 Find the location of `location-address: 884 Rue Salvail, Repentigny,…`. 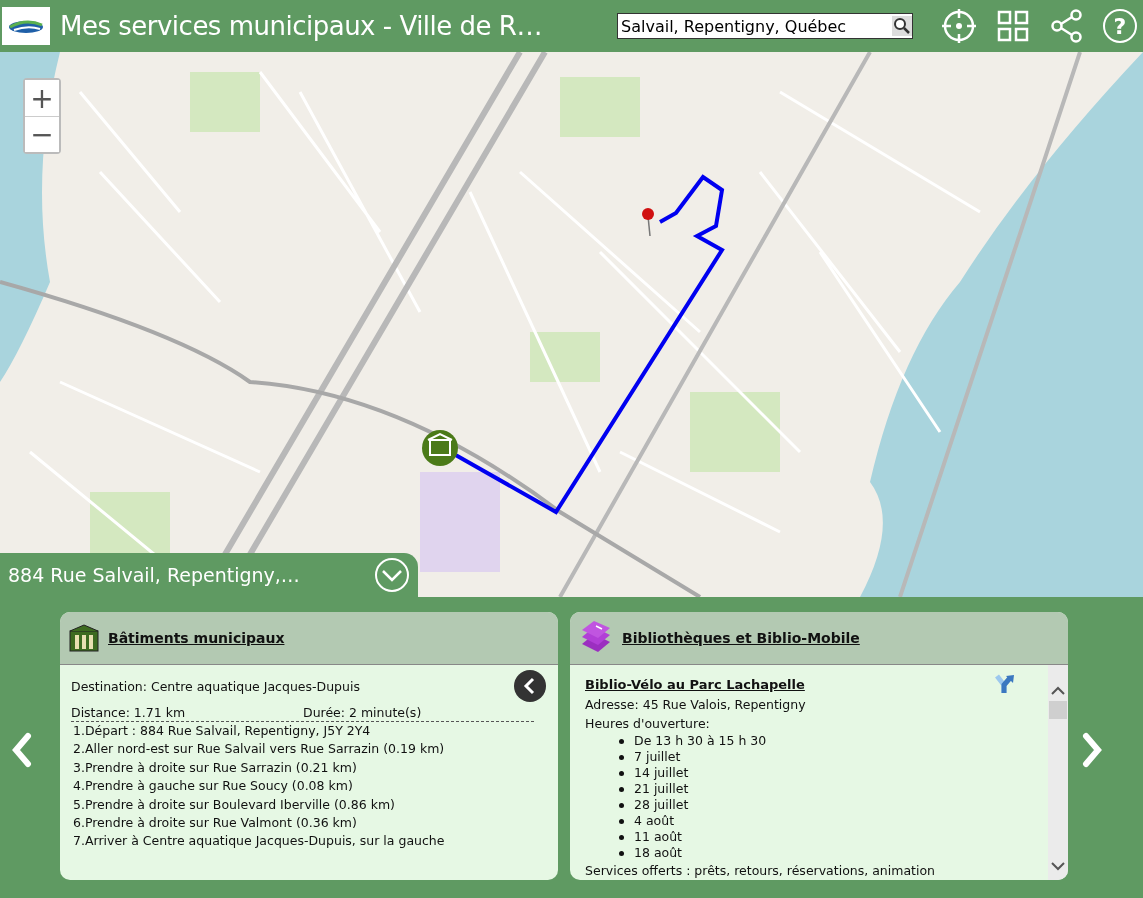

location-address: 884 Rue Salvail, Repentigny,… is located at coordinates (154, 575).